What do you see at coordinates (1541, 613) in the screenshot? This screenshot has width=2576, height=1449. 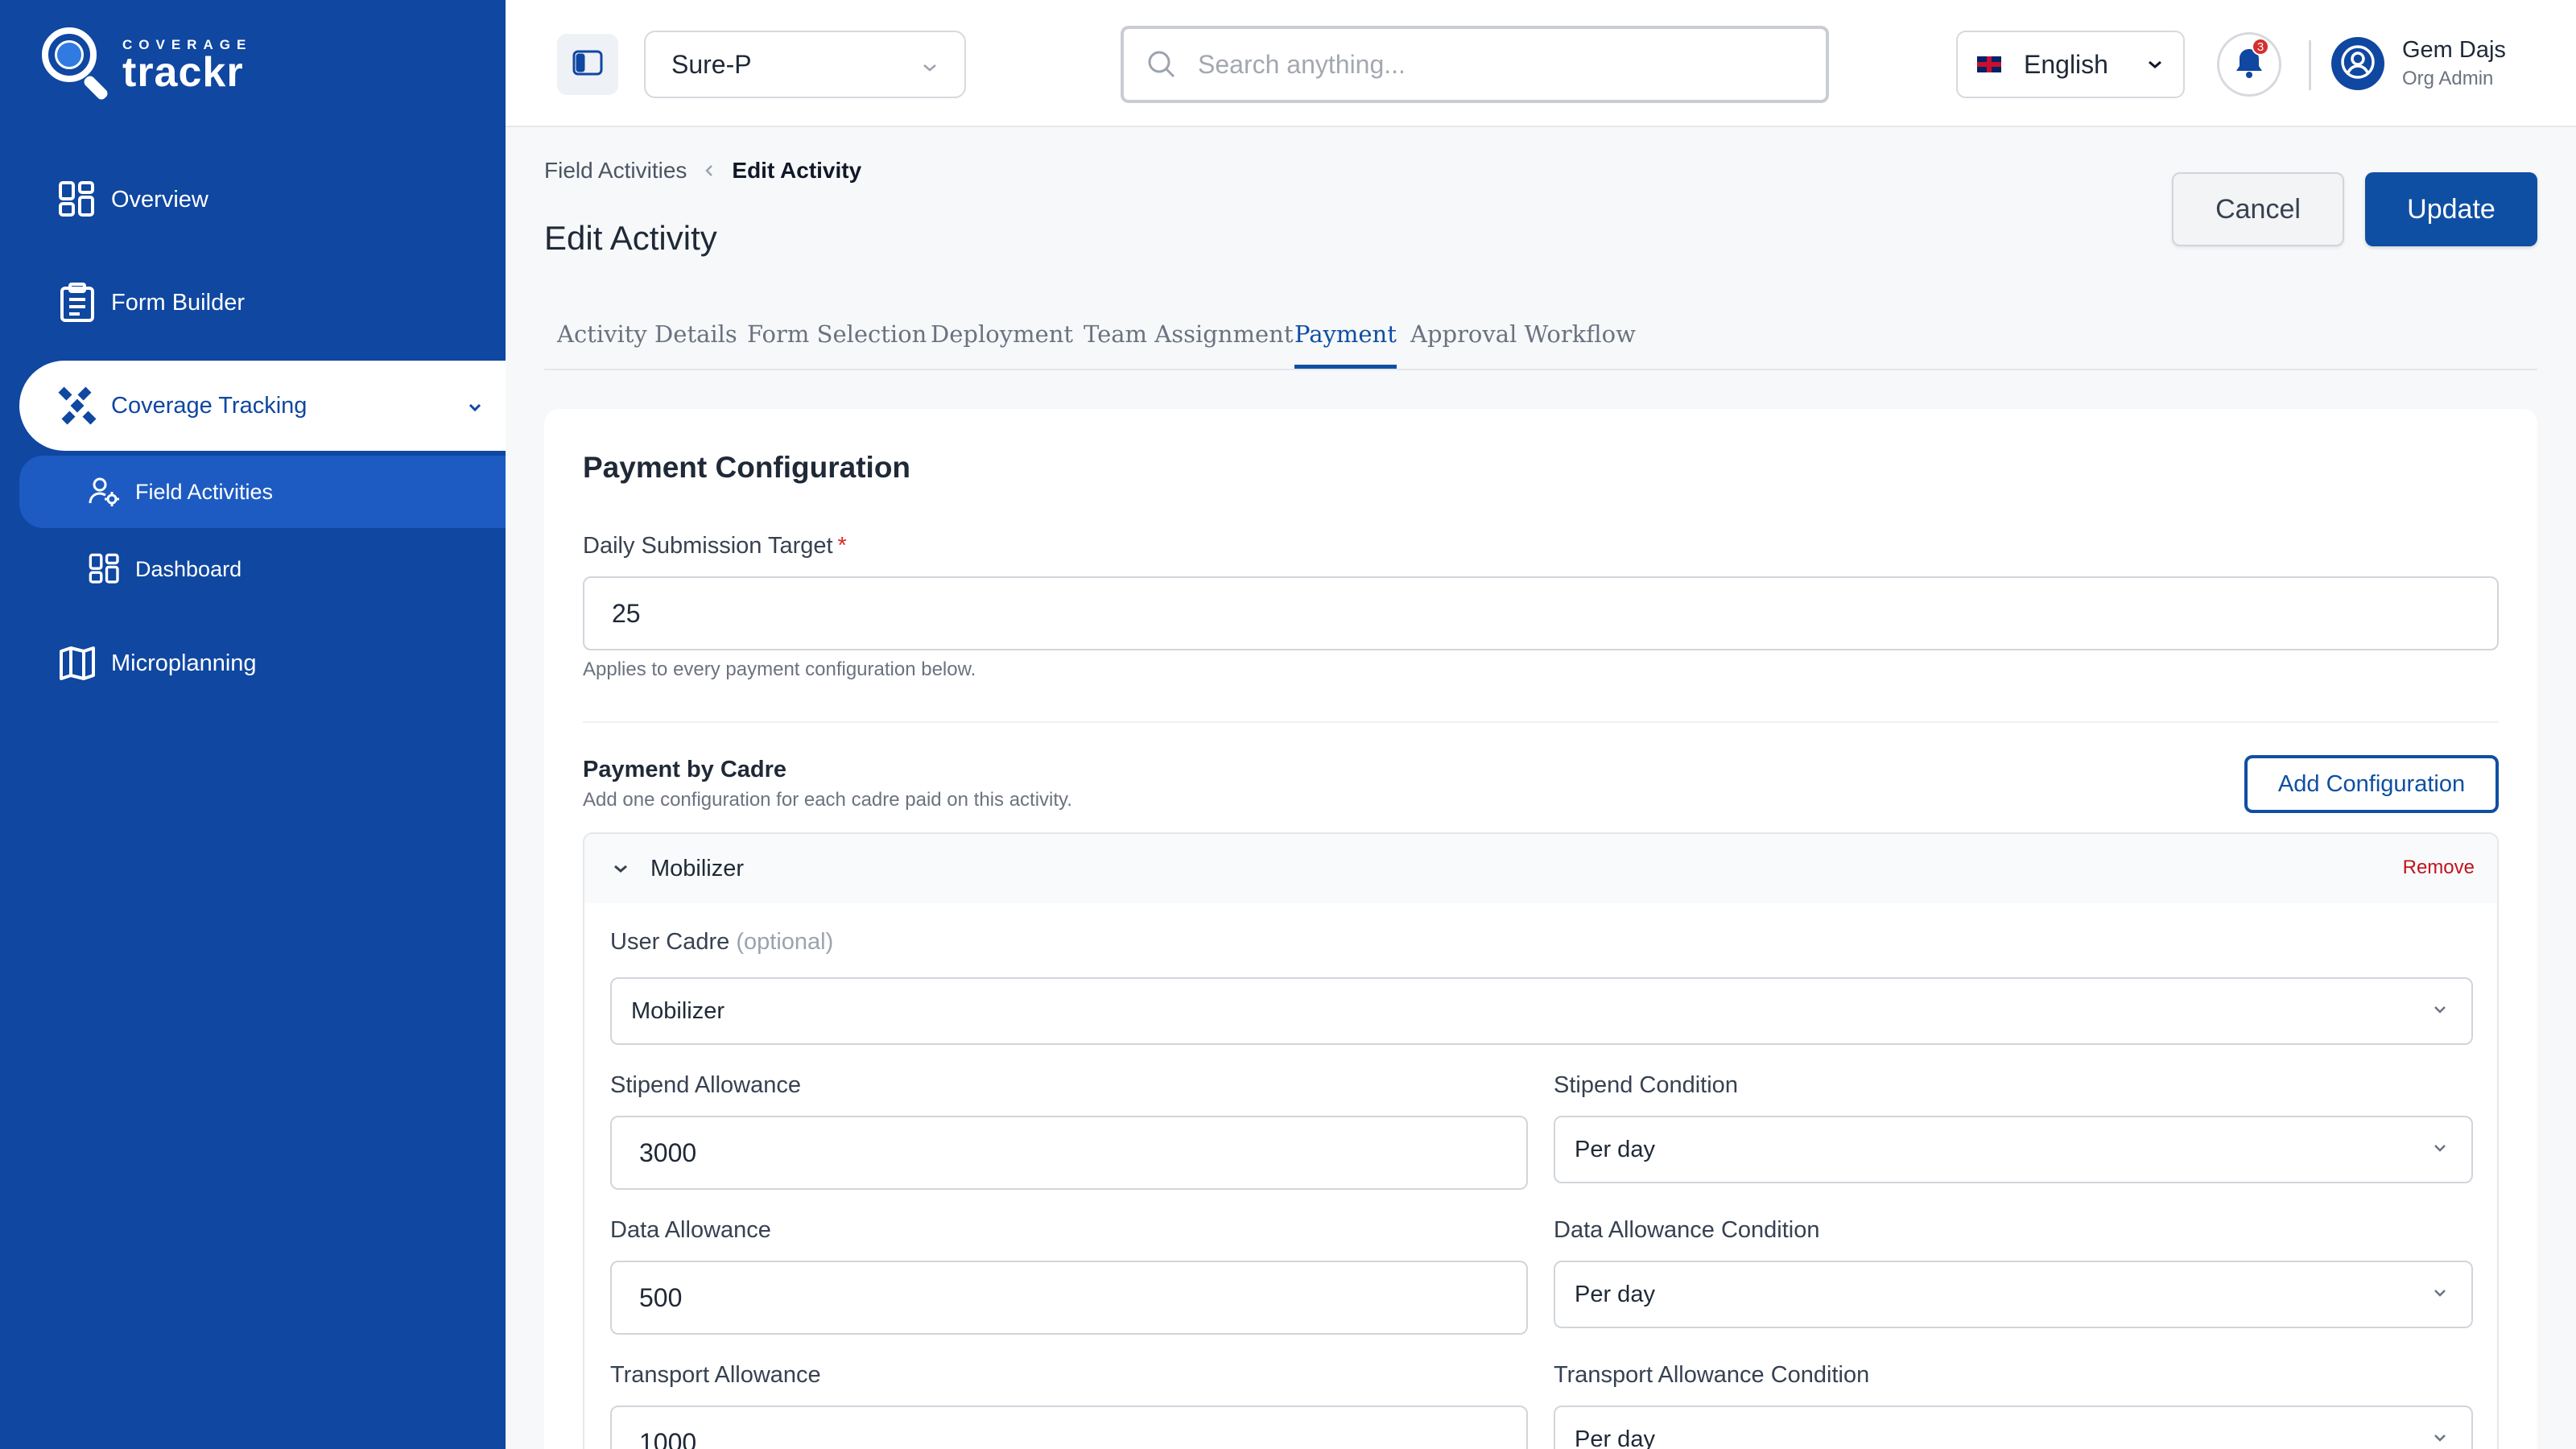 I see `daily-target-input: 25` at bounding box center [1541, 613].